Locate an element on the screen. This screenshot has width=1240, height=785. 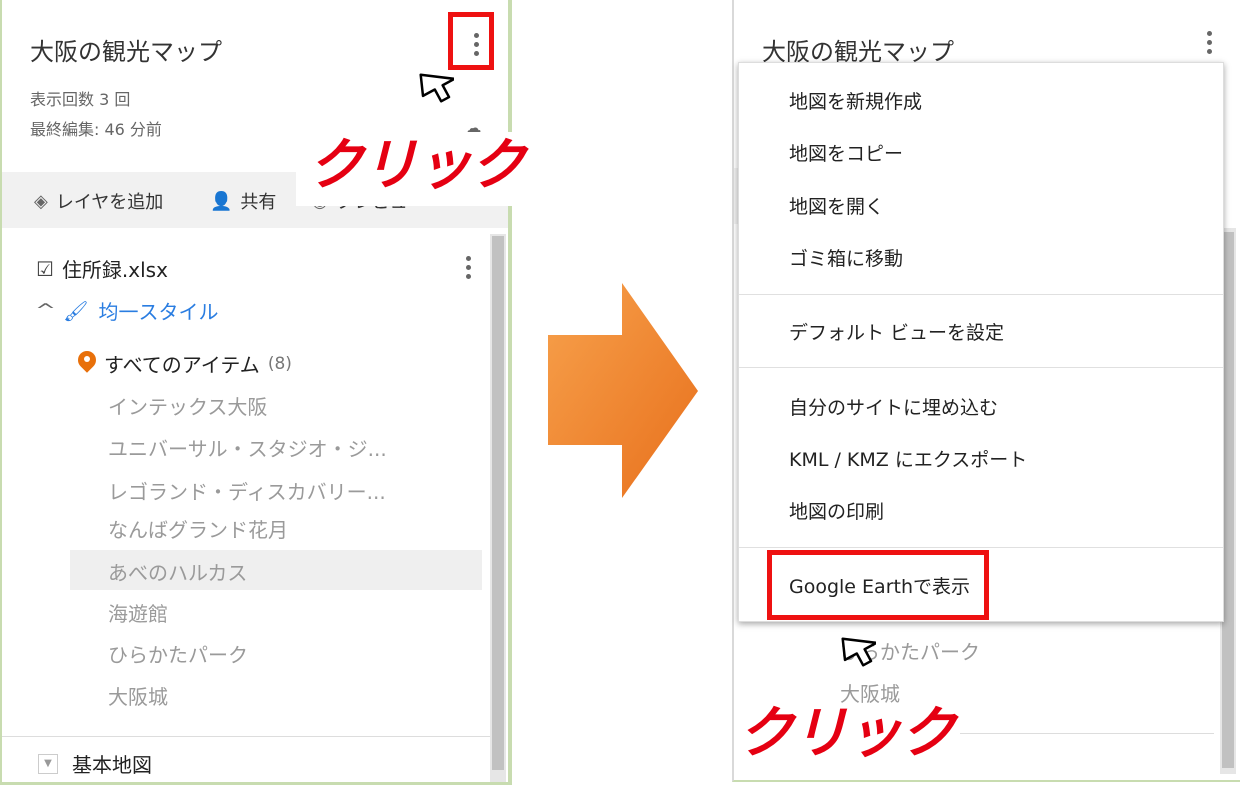
scrollbar-thumb-left is located at coordinates (498, 503).